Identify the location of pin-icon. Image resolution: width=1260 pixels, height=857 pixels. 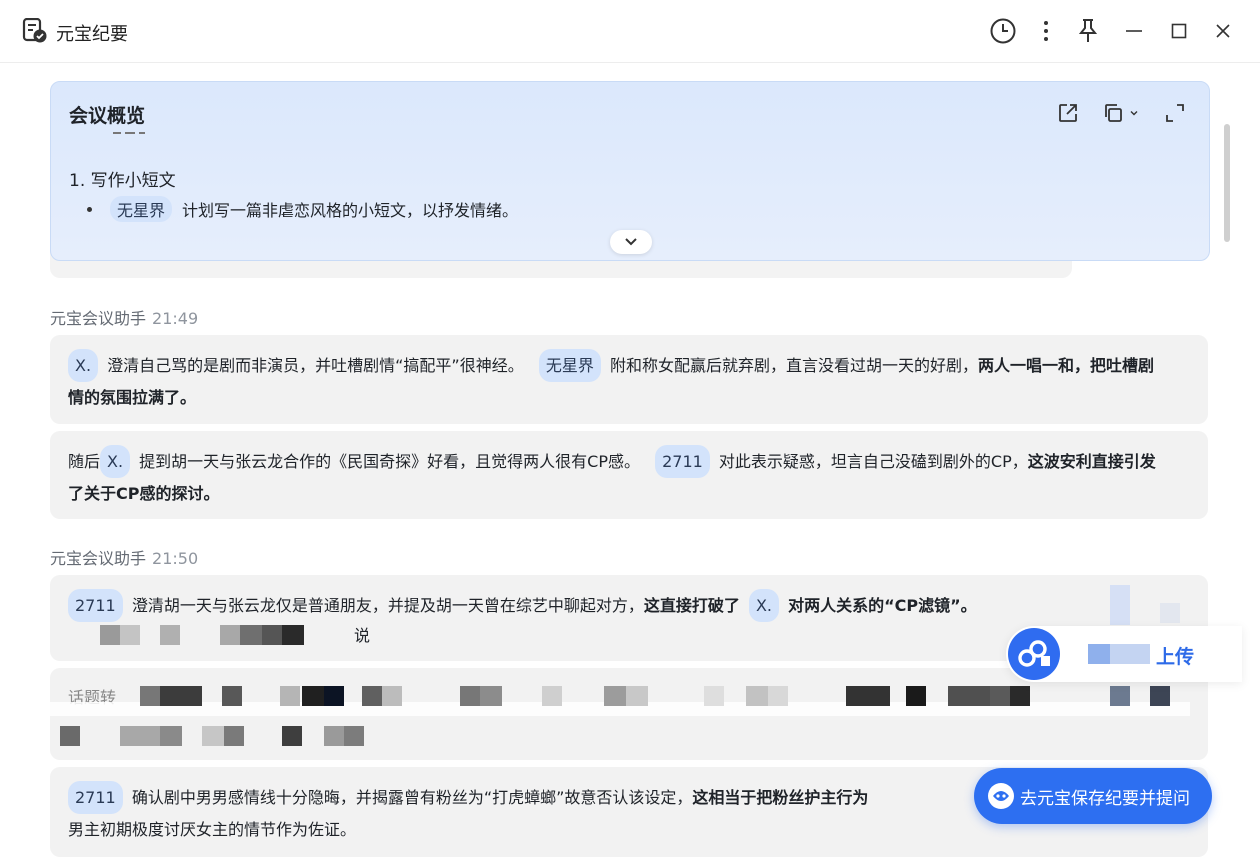
(1088, 30).